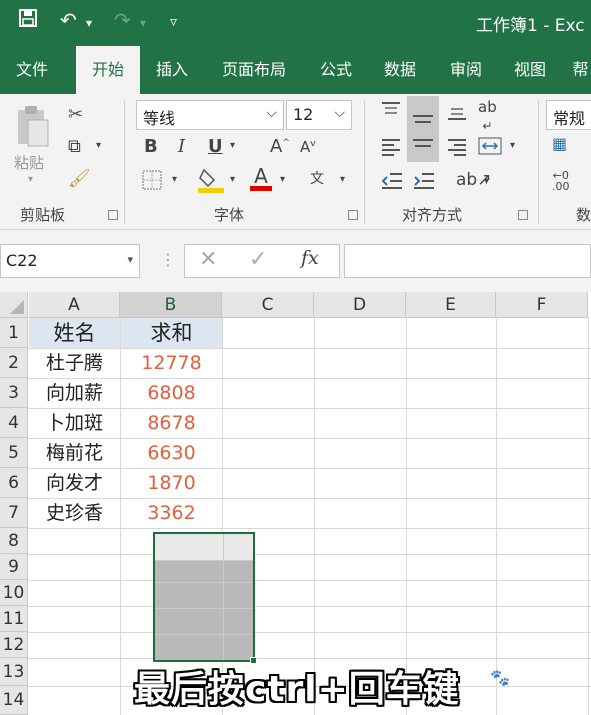 The height and width of the screenshot is (715, 591). I want to click on insert-function-icon: fx, so click(310, 258).